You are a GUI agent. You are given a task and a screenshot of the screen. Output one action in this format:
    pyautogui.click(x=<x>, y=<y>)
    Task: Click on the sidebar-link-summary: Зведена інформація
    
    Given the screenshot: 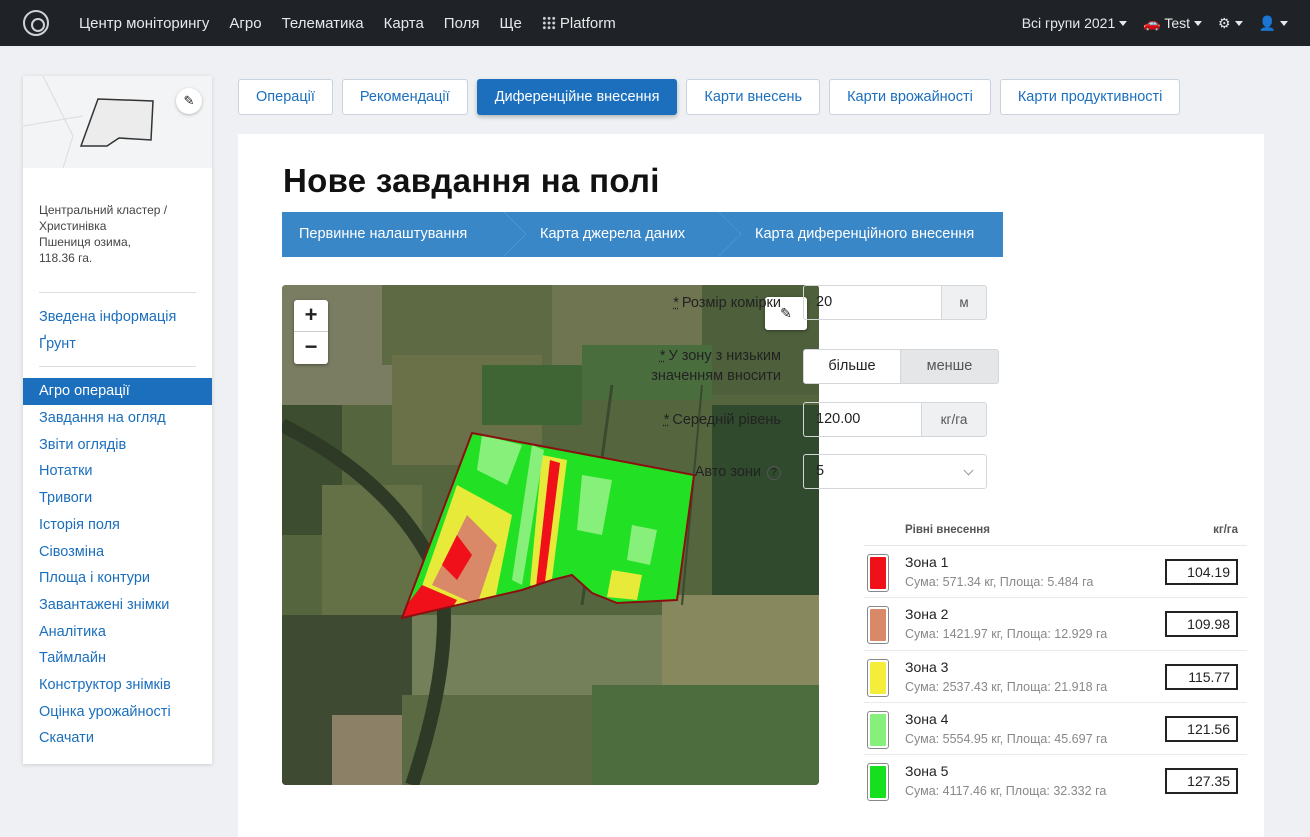 What is the action you would take?
    pyautogui.click(x=117, y=317)
    